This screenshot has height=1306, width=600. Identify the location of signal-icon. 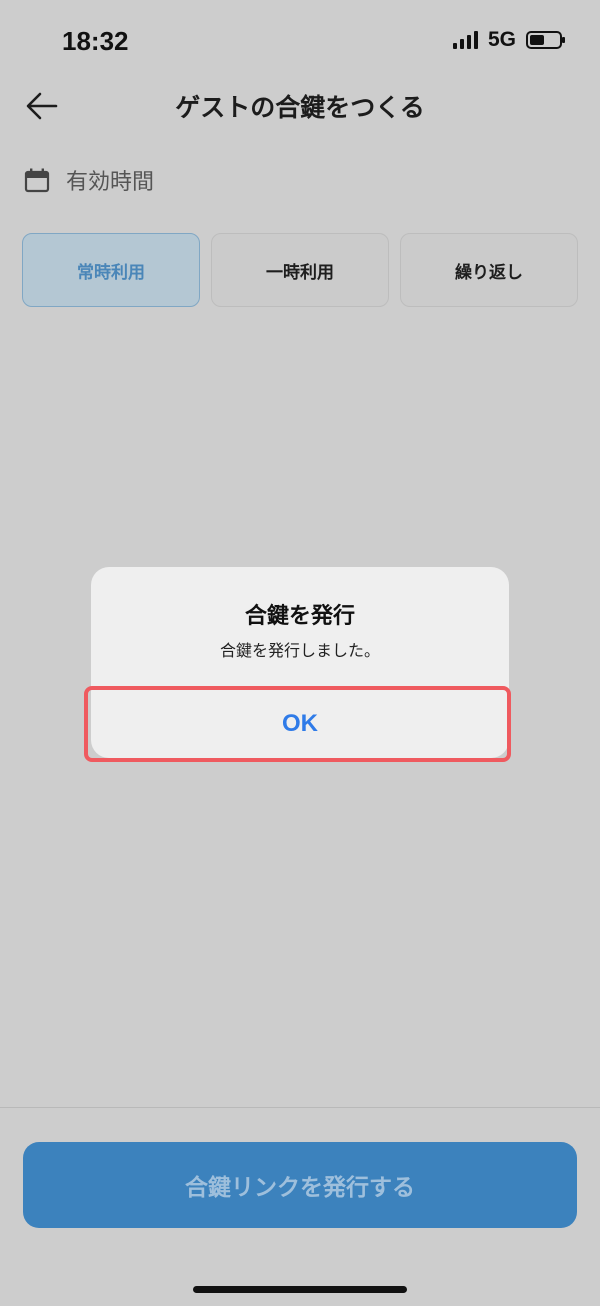
(465, 40).